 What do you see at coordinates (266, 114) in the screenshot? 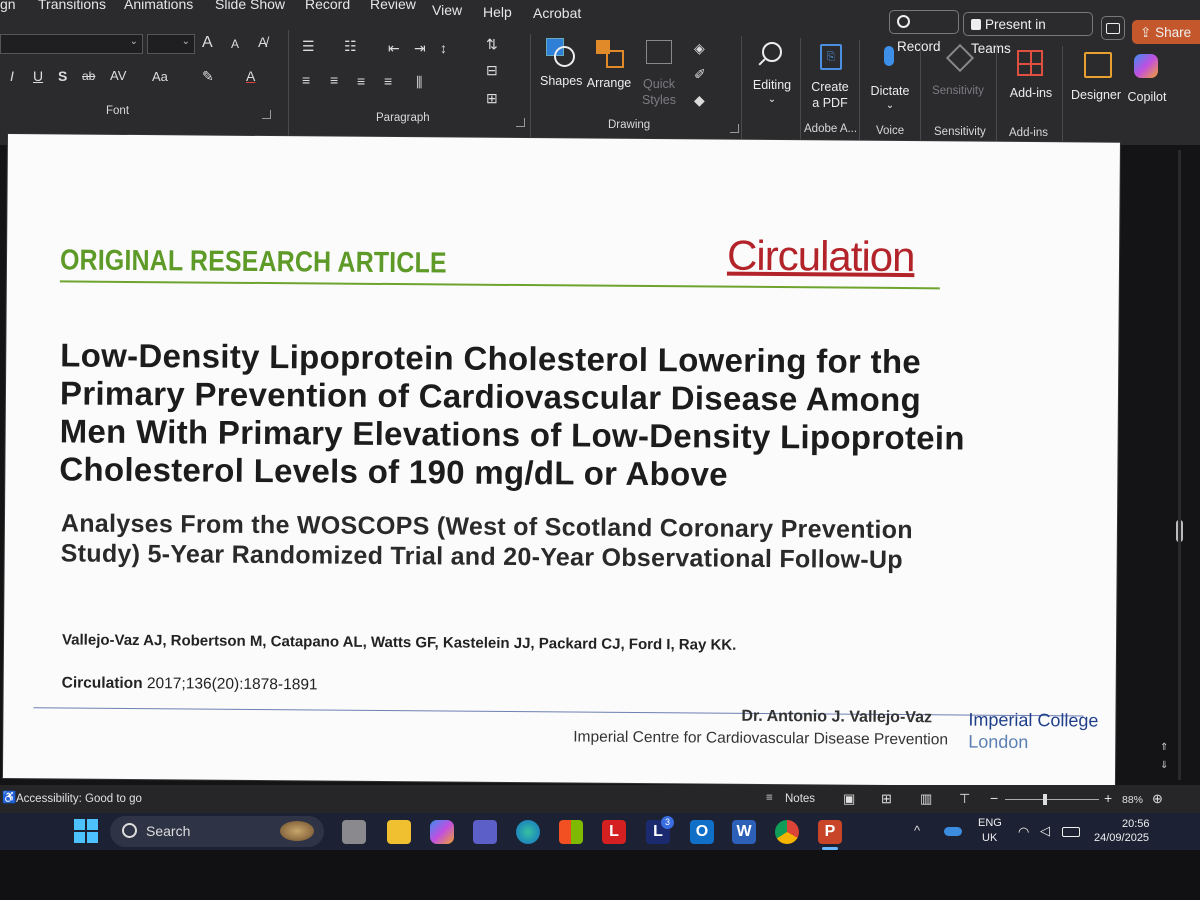
I see `font-launcher-icon` at bounding box center [266, 114].